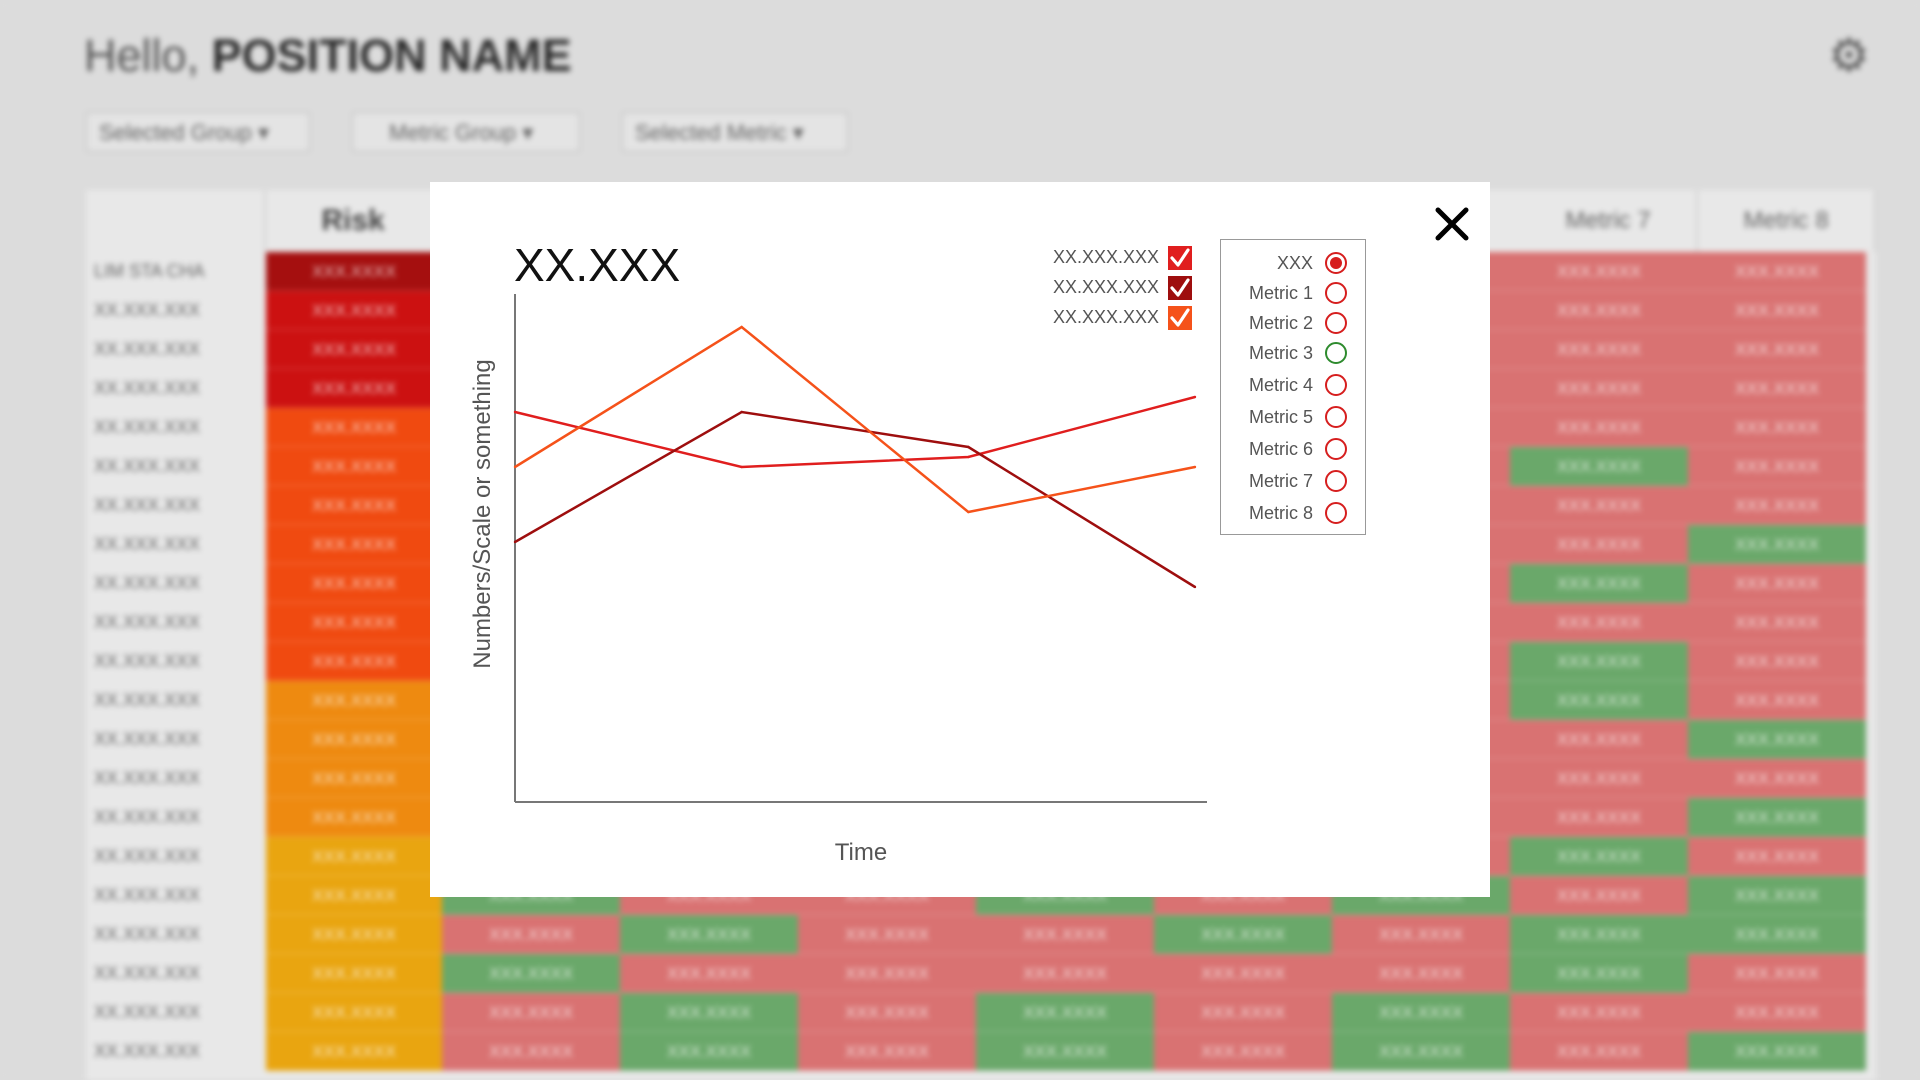  I want to click on metric-option: Metric 4, so click(1294, 385).